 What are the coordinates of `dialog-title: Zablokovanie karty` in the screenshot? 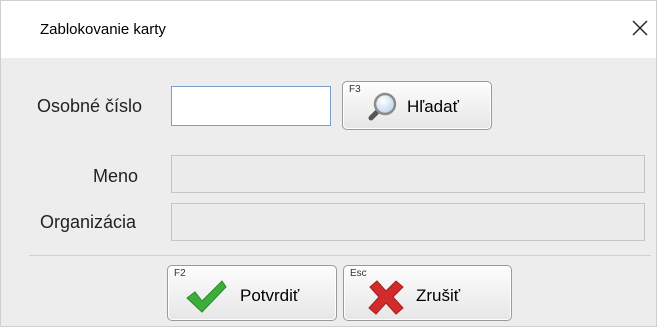 It's located at (103, 29).